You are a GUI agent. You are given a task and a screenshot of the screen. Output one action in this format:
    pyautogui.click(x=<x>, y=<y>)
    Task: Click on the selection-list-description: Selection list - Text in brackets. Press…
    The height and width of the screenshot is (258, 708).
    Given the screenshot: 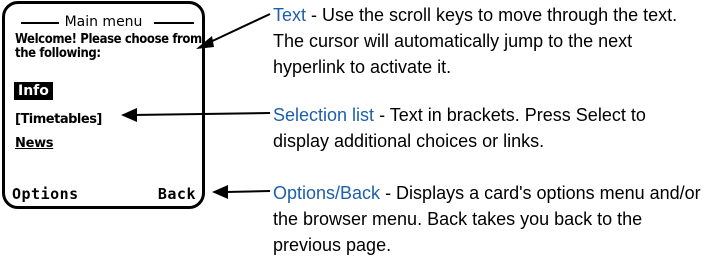 What is the action you would take?
    pyautogui.click(x=488, y=128)
    